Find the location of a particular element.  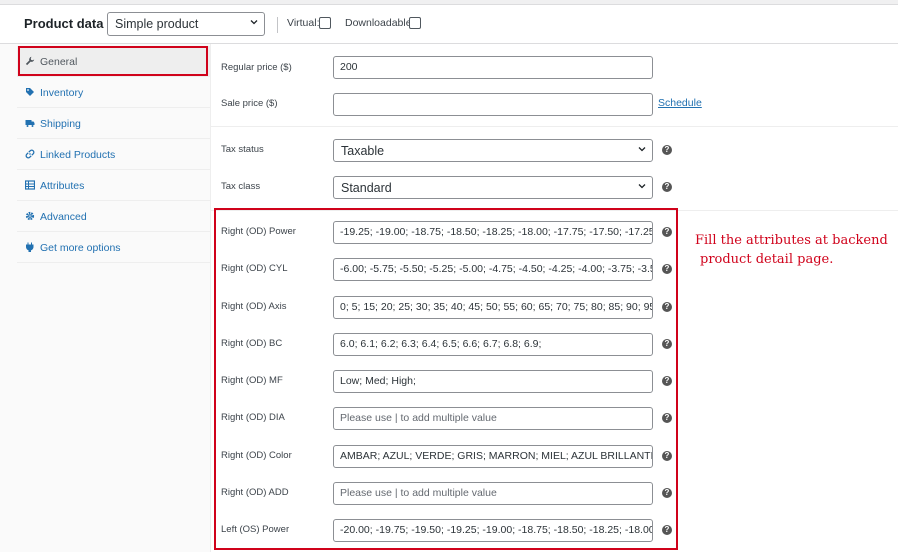

tab-advanced-label: Advanced is located at coordinates (63, 217).